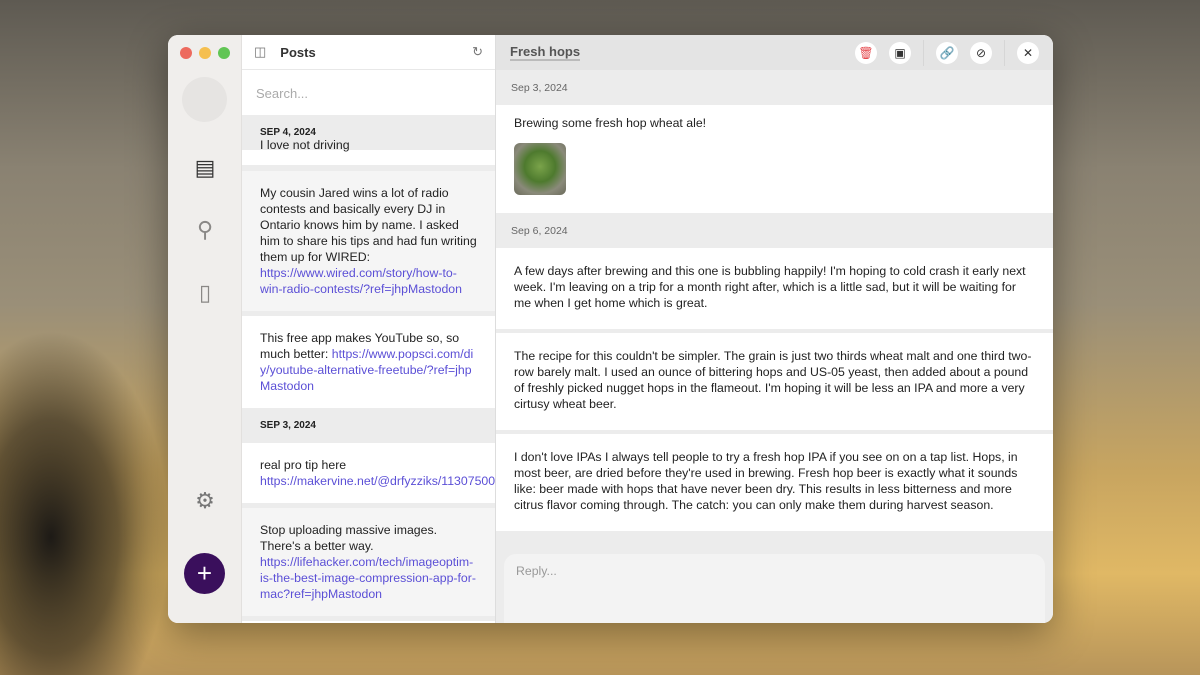 The width and height of the screenshot is (1200, 675). Describe the element at coordinates (303, 465) in the screenshot. I see `post-text: real pro tip here` at that location.